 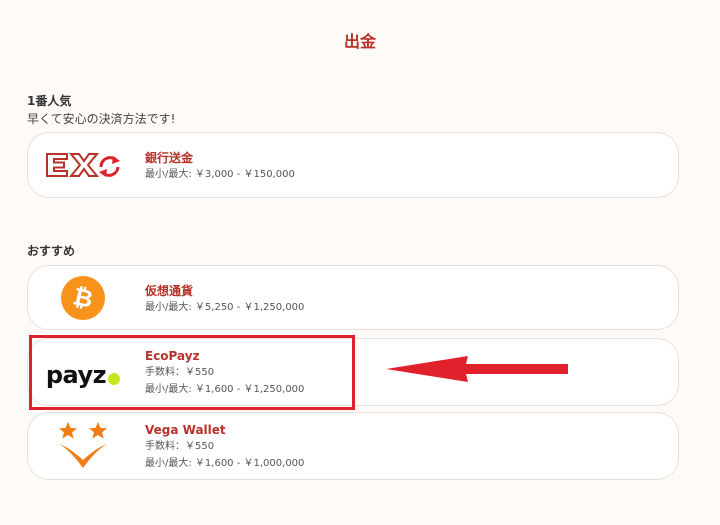 I want to click on method-limits: 最小/最大: ￥5,250 - ￥1,250,000, so click(x=225, y=307).